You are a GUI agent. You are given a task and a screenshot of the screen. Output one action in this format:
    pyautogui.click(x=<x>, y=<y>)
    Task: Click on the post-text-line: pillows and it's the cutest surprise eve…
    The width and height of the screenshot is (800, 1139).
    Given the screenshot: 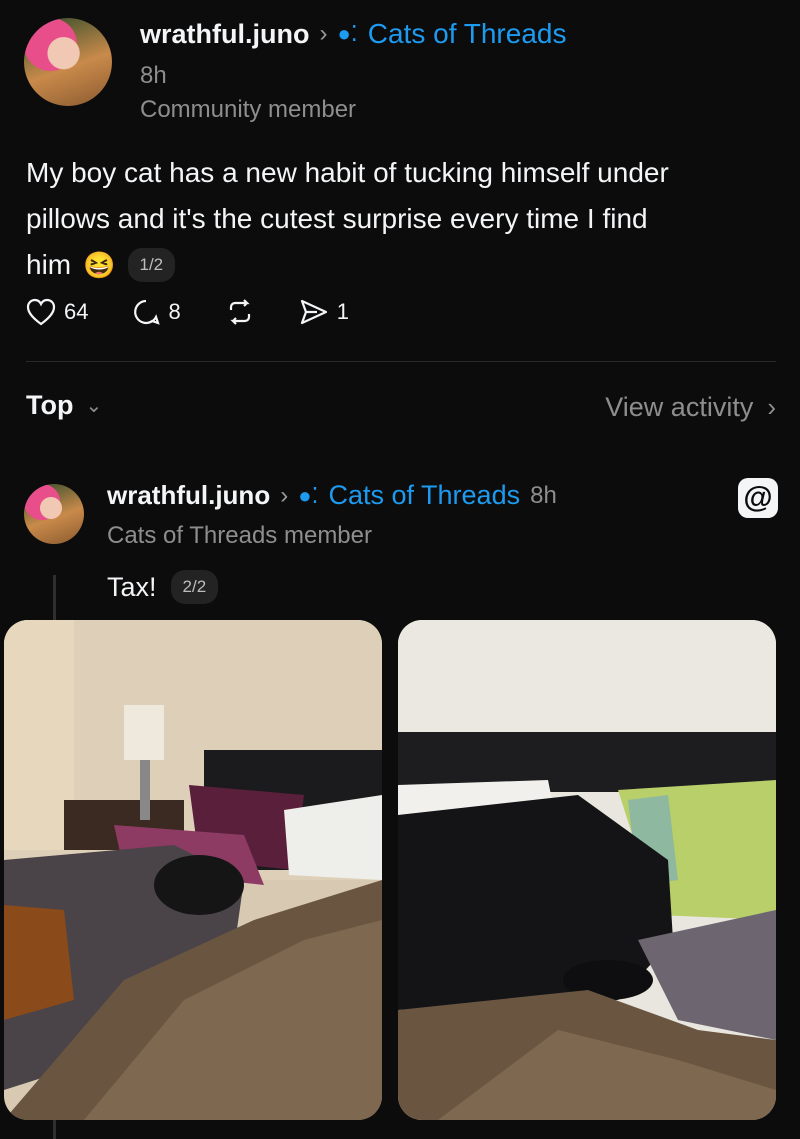 What is the action you would take?
    pyautogui.click(x=337, y=218)
    